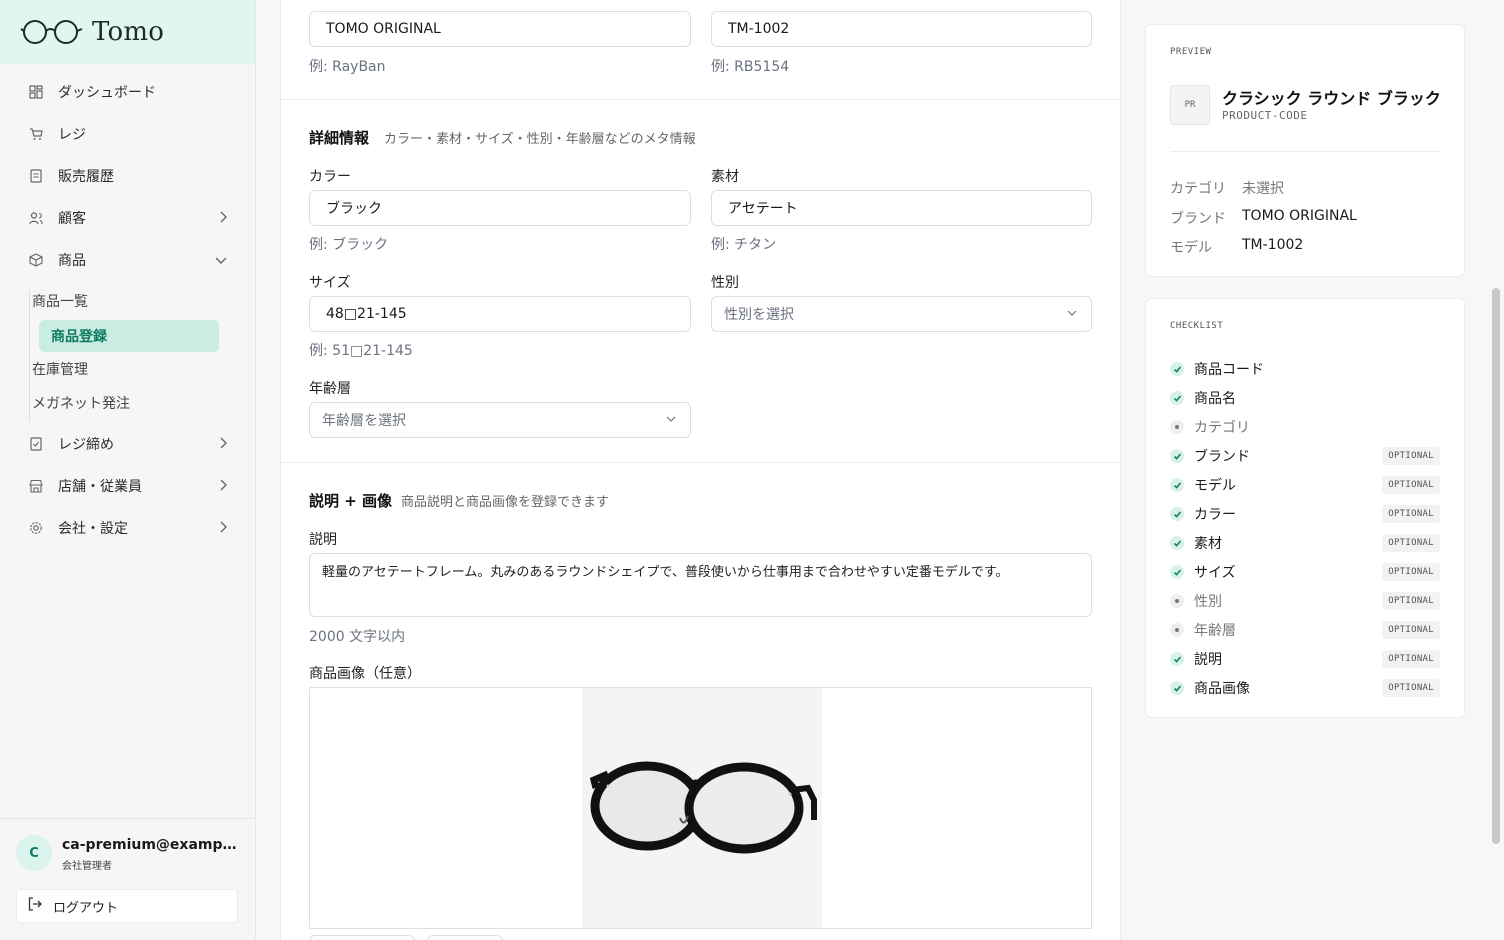  Describe the element at coordinates (349, 245) in the screenshot. I see `color-hint: 例: ブラック` at that location.